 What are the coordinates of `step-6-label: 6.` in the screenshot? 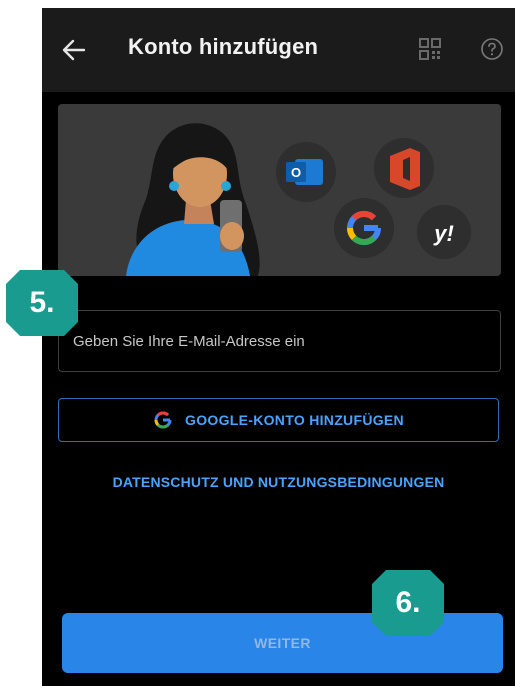 It's located at (408, 602).